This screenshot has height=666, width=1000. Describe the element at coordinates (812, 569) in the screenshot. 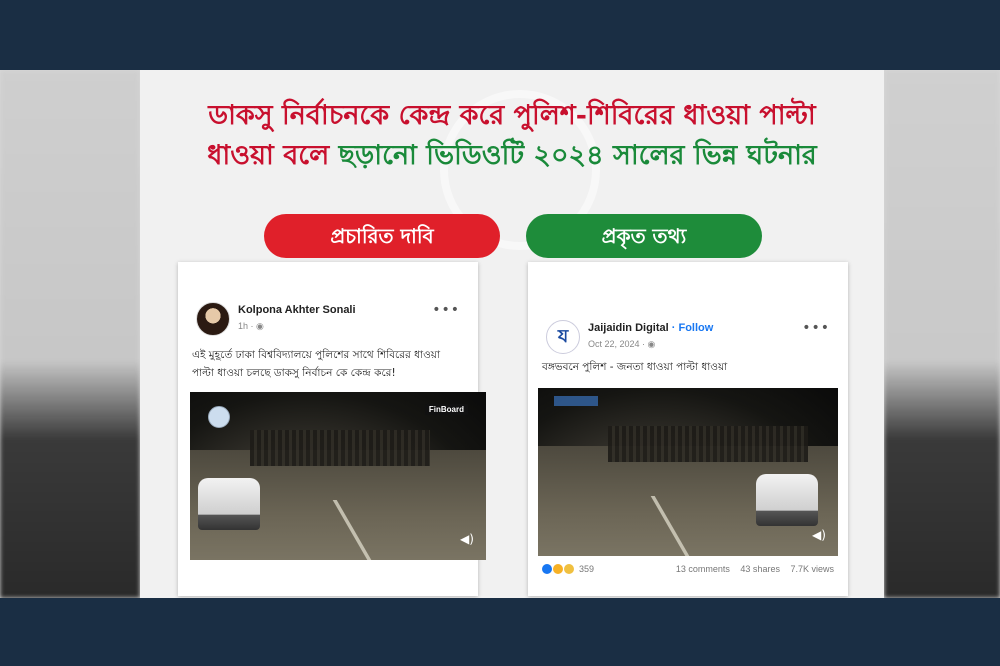

I see `views-count: 7.7K views` at that location.